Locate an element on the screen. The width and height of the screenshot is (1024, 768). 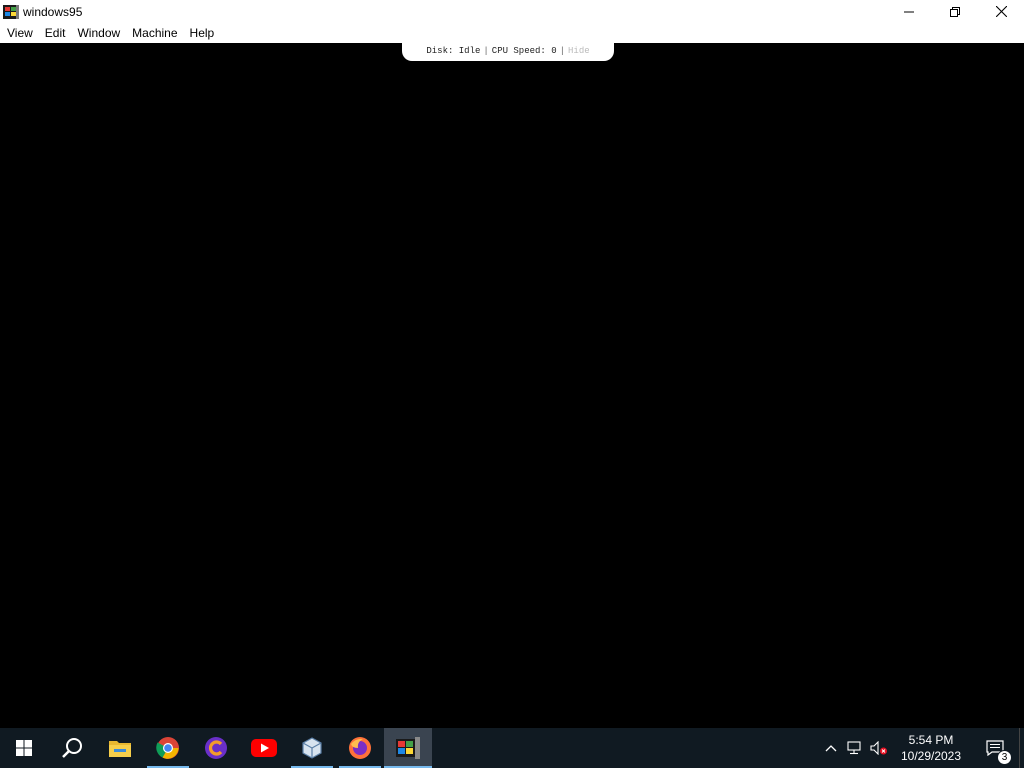
windows95-icon is located at coordinates (408, 748).